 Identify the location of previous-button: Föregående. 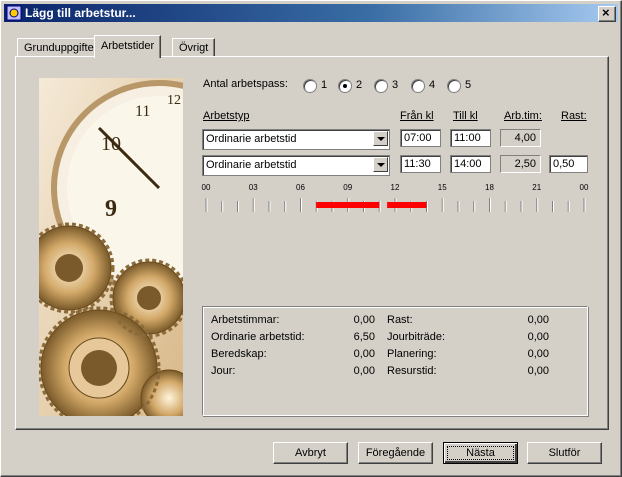
(395, 453).